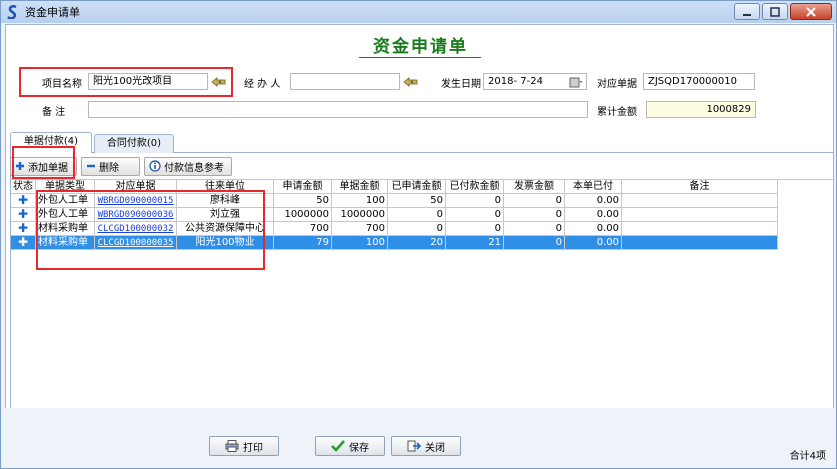 The height and width of the screenshot is (469, 837). I want to click on row-applied-amount: 20, so click(417, 243).